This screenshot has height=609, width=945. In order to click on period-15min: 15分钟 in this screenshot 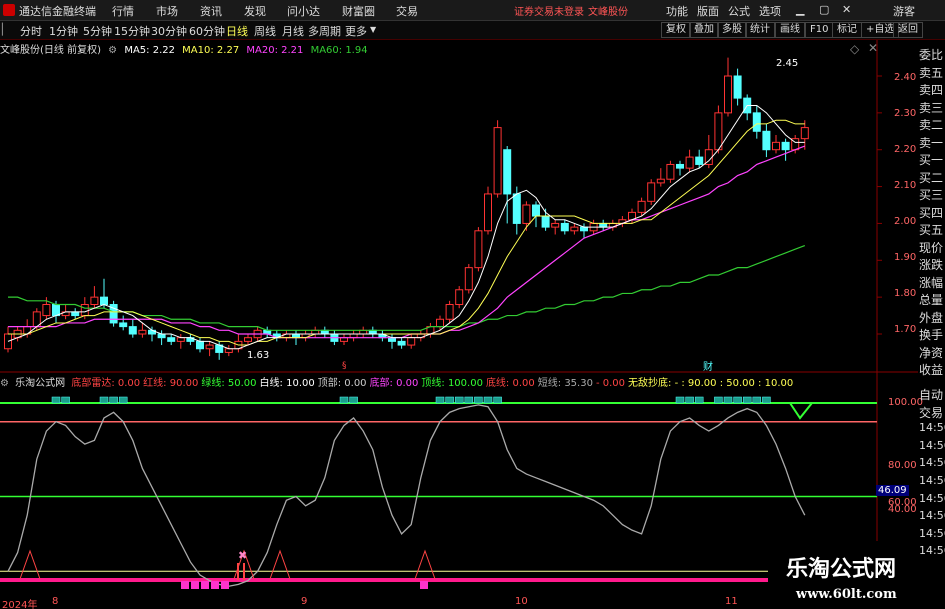, I will do `click(132, 31)`.